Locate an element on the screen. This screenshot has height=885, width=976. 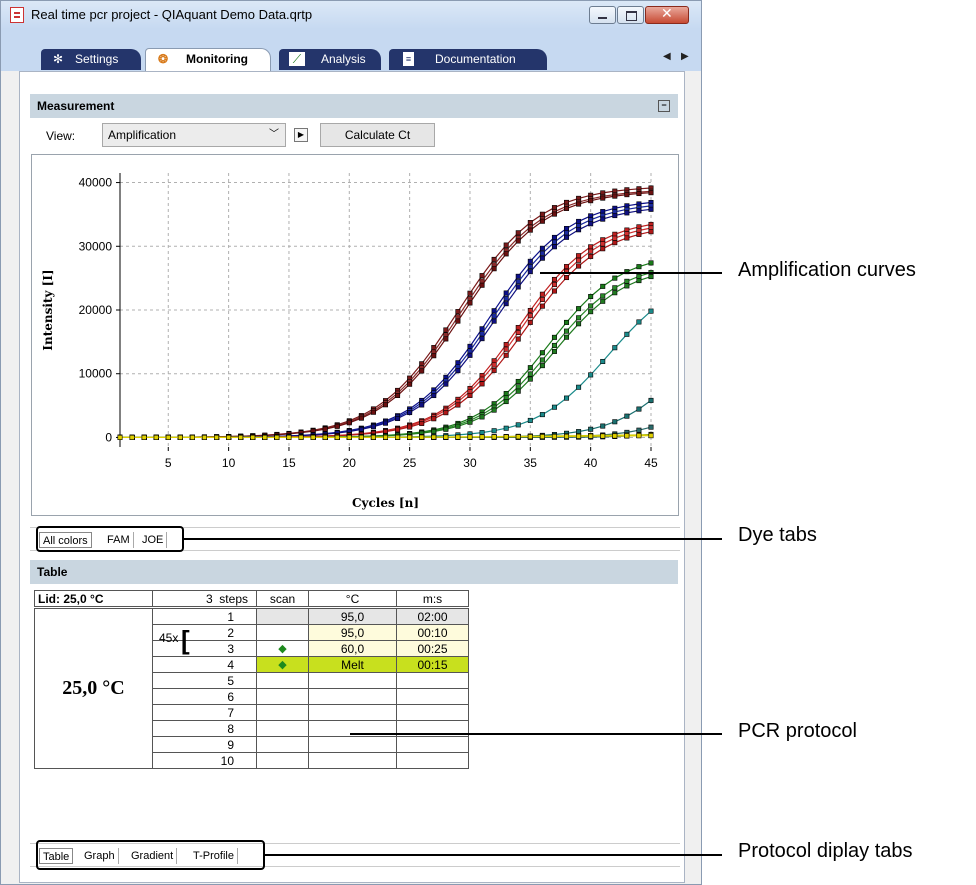
x-tick-label: 25 is located at coordinates (410, 463).